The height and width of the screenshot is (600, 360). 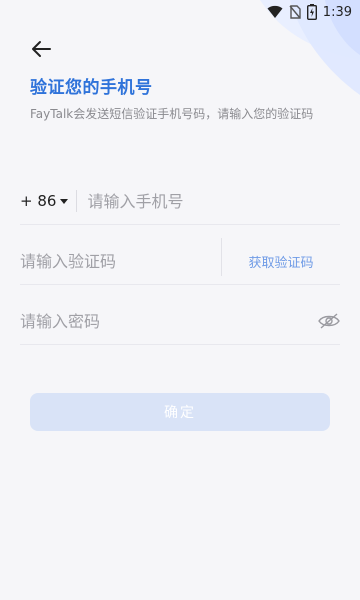 What do you see at coordinates (281, 261) in the screenshot?
I see `get-code-button: 获取验证码` at bounding box center [281, 261].